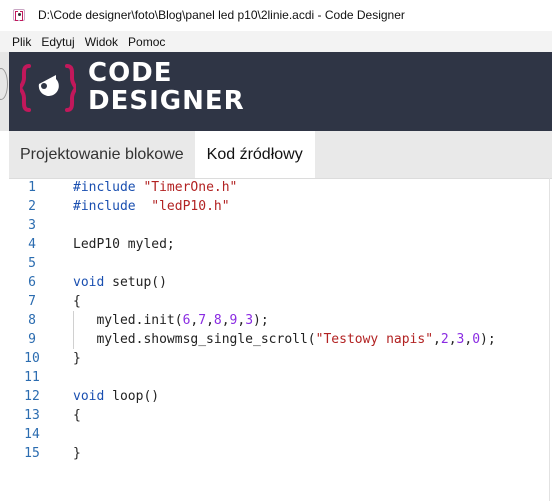 This screenshot has height=501, width=552. I want to click on code-line: 5, so click(276, 263).